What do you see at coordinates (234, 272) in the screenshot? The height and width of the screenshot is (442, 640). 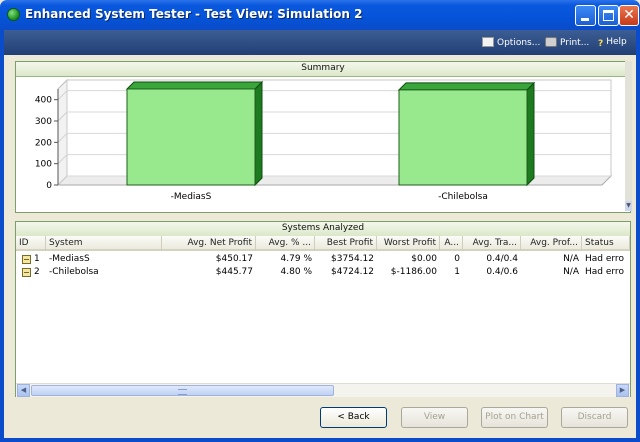 I see `table-cell: $445.77` at bounding box center [234, 272].